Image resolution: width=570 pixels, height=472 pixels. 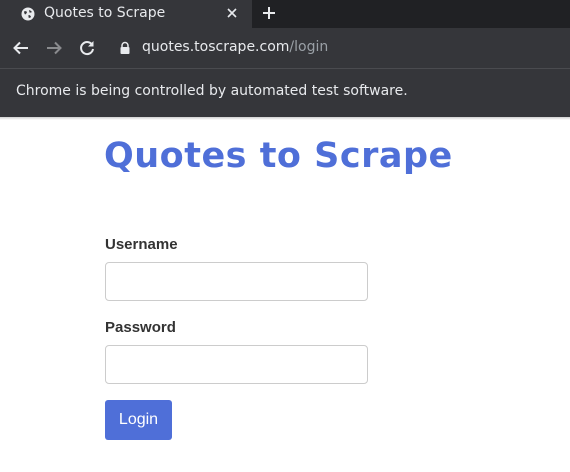 What do you see at coordinates (269, 13) in the screenshot?
I see `new-tab-icon` at bounding box center [269, 13].